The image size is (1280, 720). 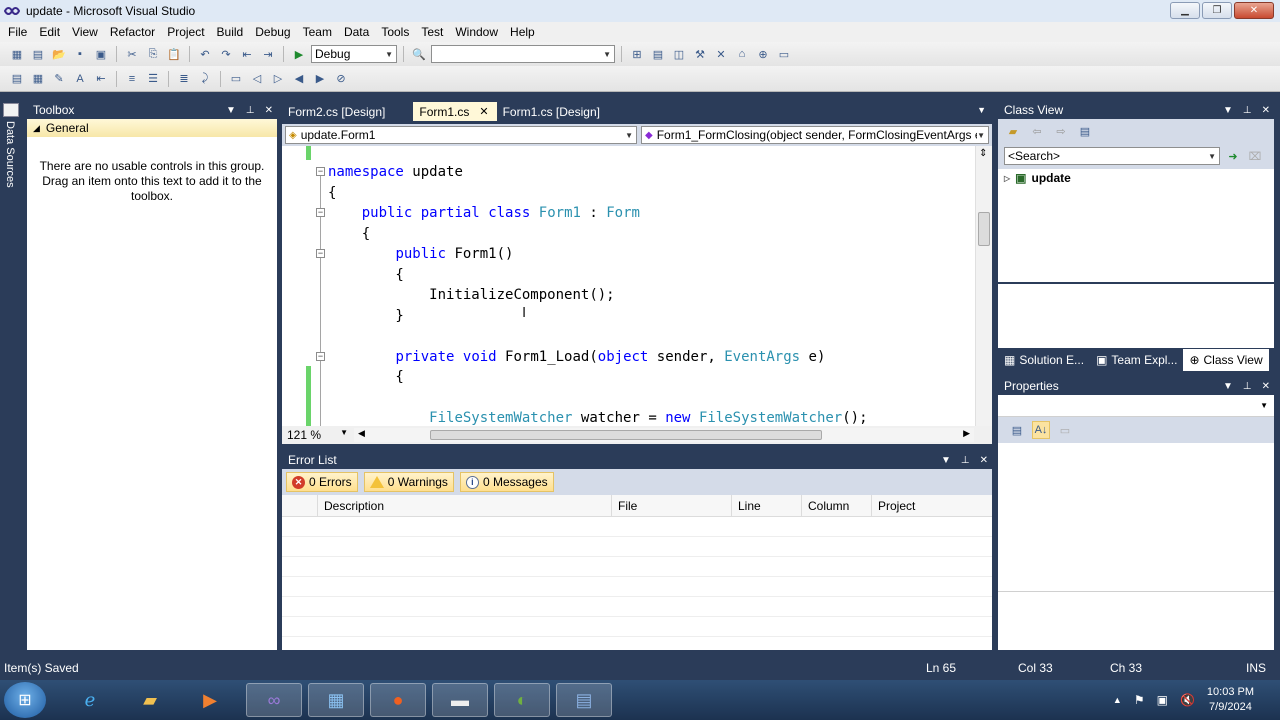 I want to click on increase-indent-icon: ≡, so click(x=132, y=79).